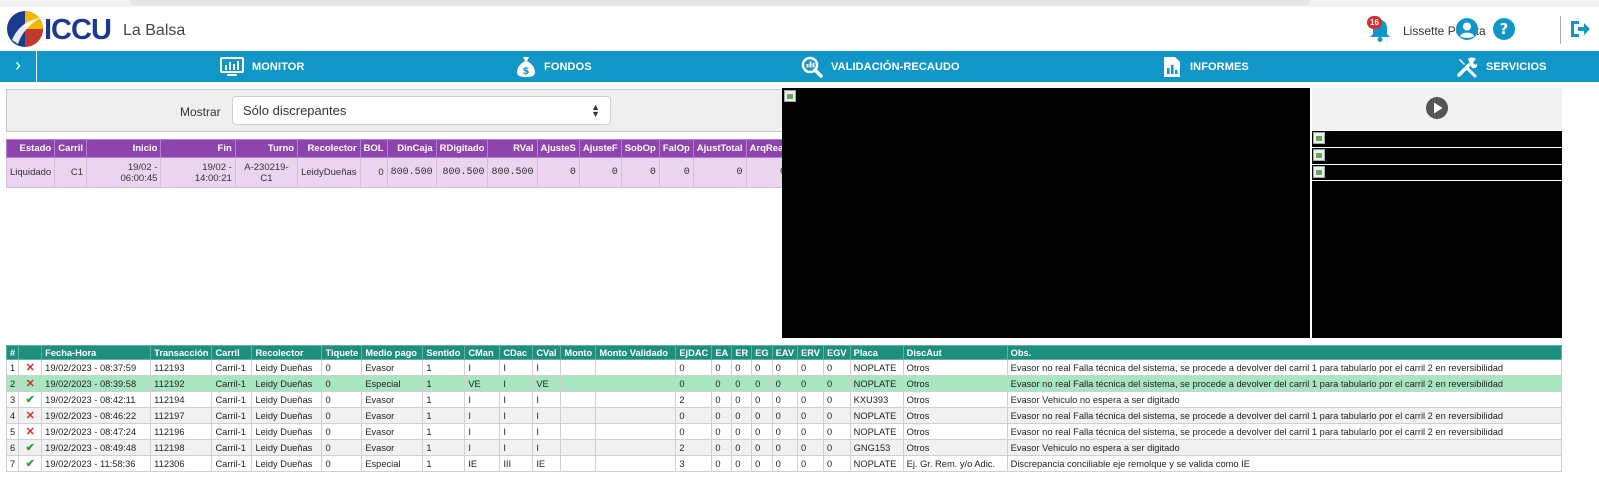  What do you see at coordinates (558, 148) in the screenshot?
I see `summary-col-header: AjusteS` at bounding box center [558, 148].